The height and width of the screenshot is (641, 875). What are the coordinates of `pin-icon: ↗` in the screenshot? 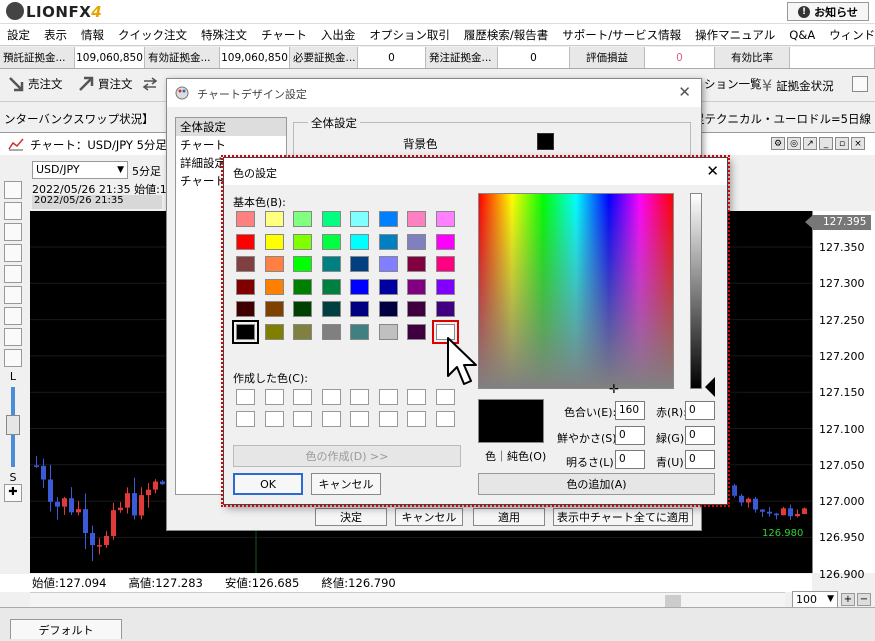 It's located at (810, 143).